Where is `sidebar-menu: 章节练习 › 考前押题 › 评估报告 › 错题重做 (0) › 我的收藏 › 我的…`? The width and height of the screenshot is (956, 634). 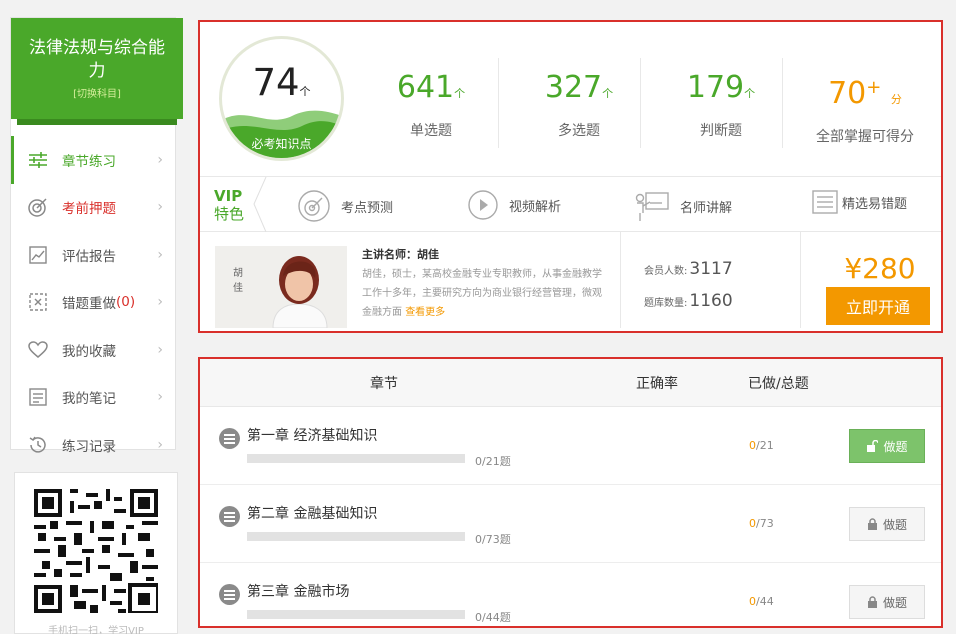 sidebar-menu: 章节练习 › 考前押题 › 评估报告 › 错题重做 (0) › 我的收藏 › 我的… is located at coordinates (93, 302).